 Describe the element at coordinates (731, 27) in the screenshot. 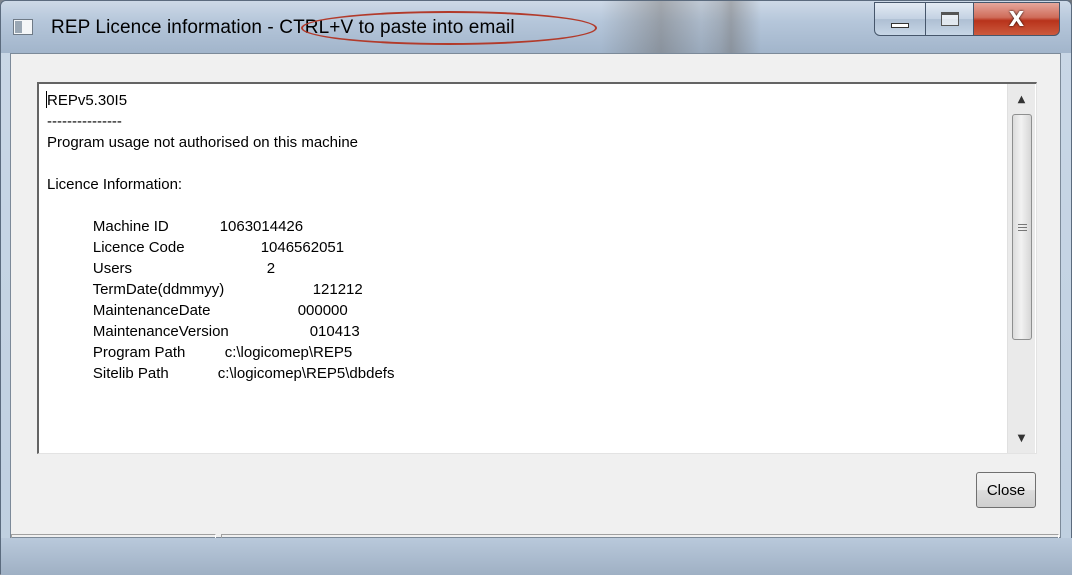

I see `title-glass-streak` at that location.